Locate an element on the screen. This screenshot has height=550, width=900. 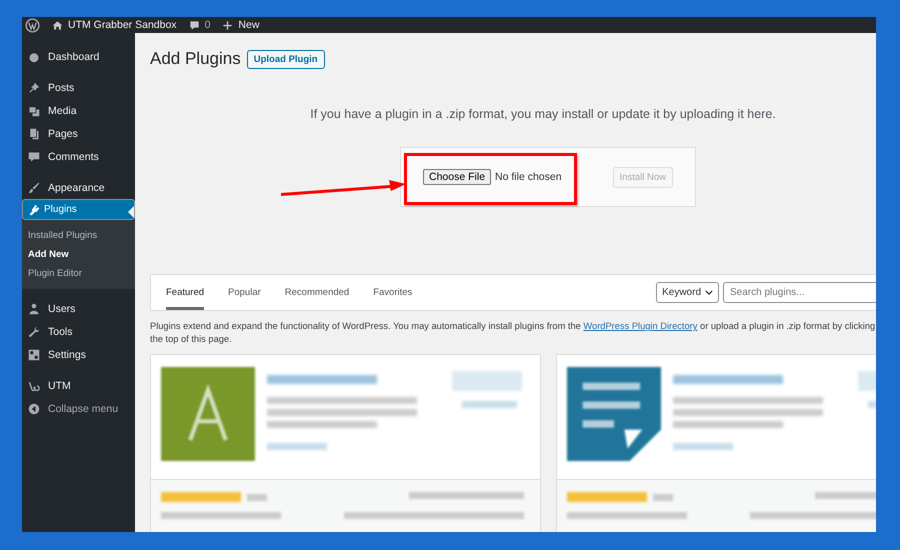
wrench-icon is located at coordinates (34, 332).